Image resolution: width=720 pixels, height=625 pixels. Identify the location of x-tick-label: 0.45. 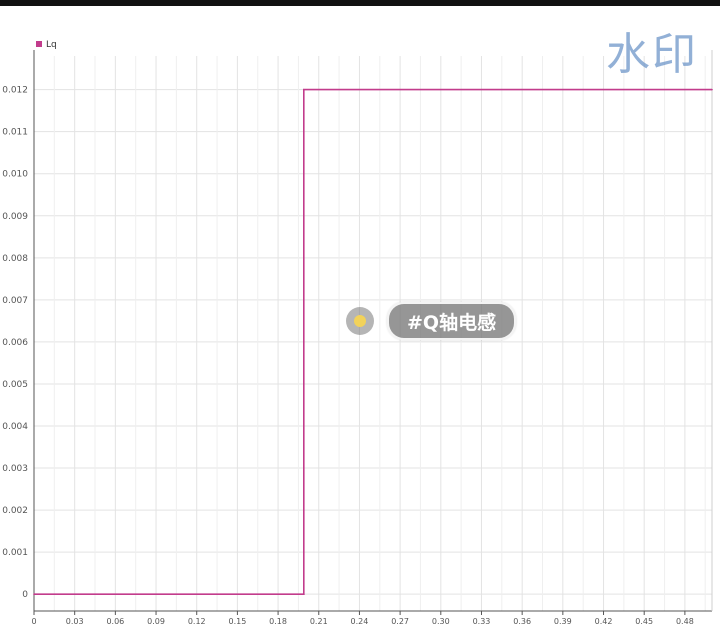
(644, 621).